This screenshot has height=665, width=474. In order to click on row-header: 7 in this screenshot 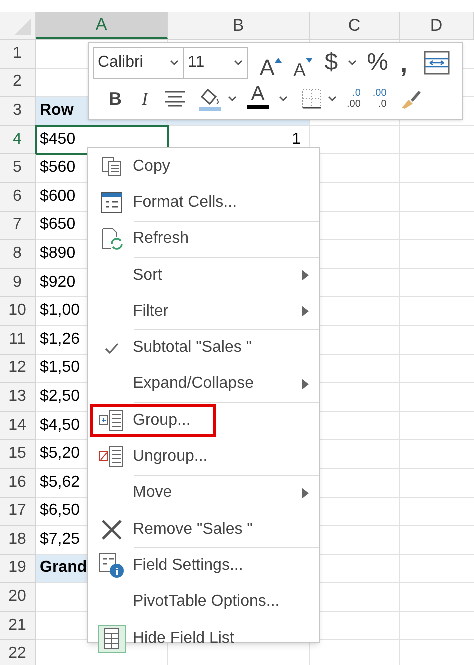, I will do `click(18, 226)`.